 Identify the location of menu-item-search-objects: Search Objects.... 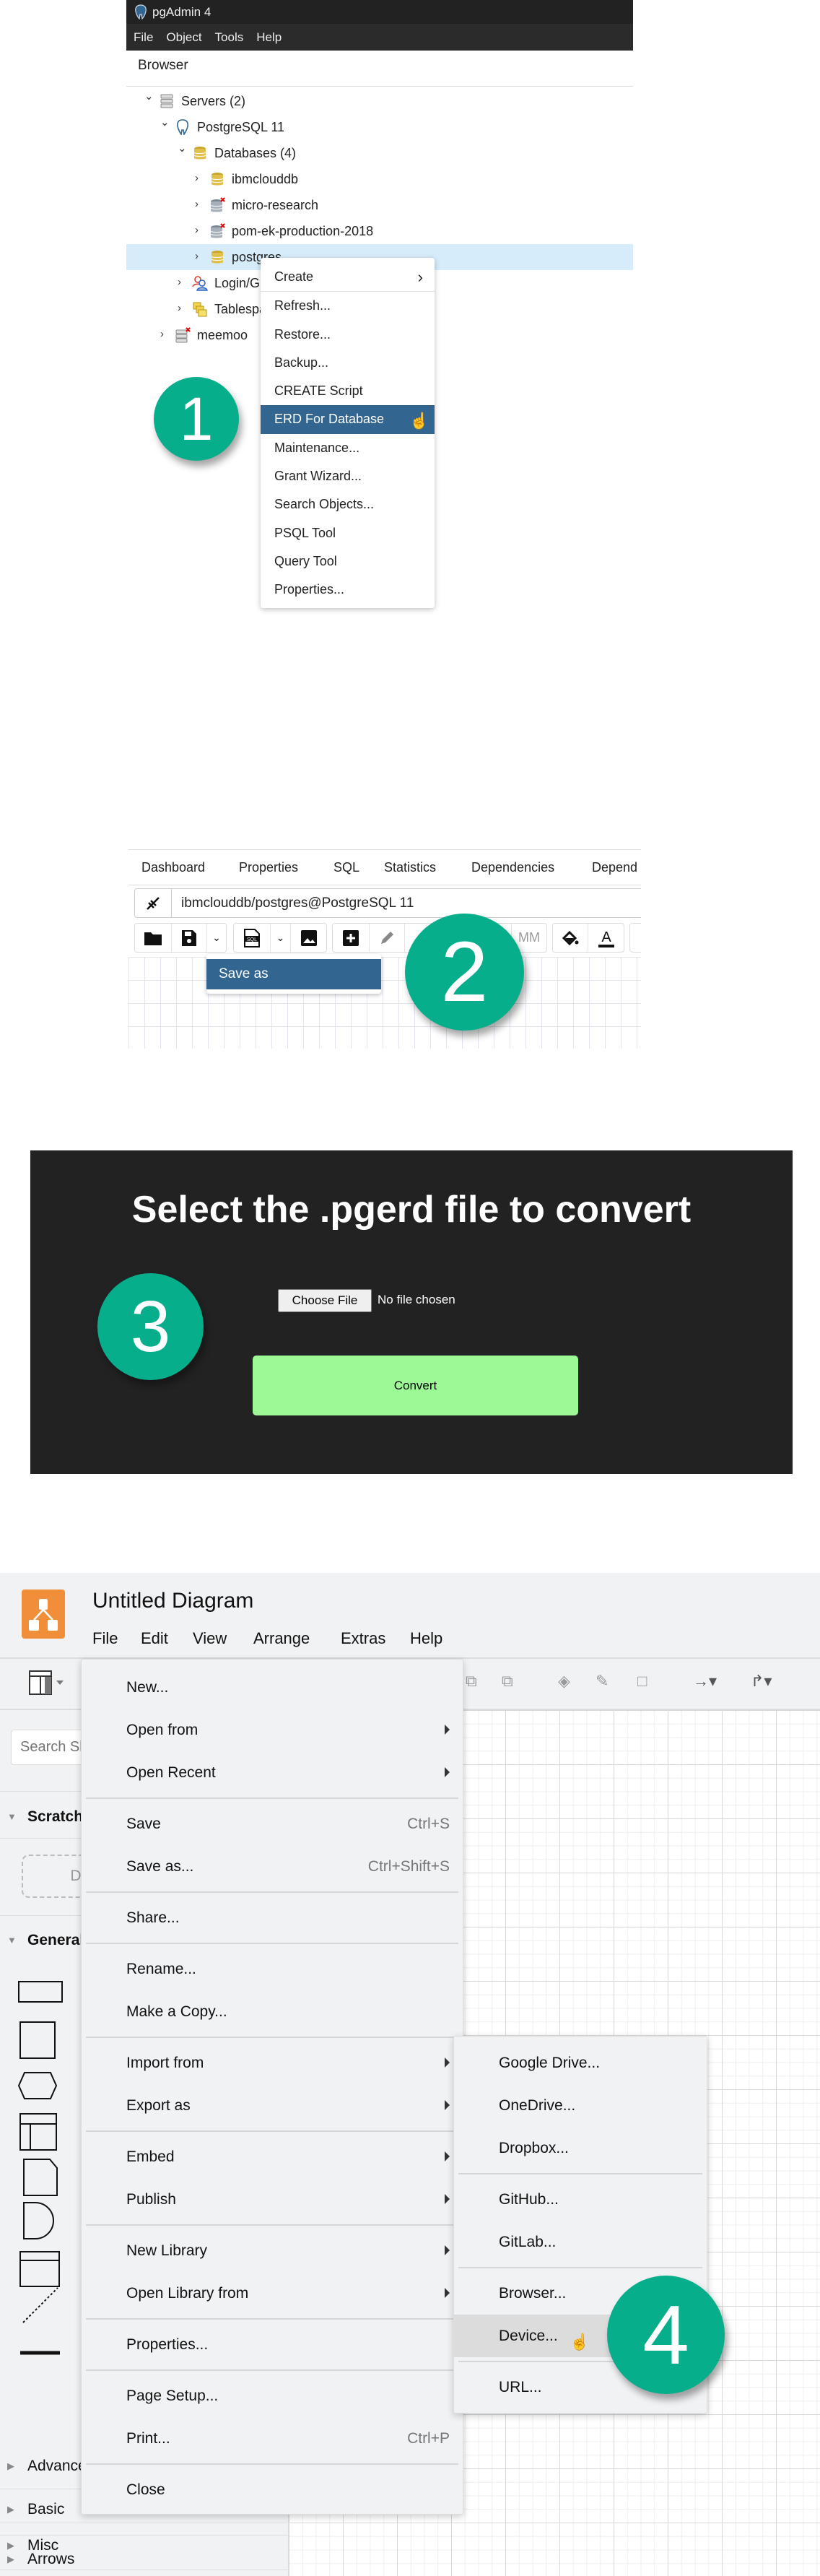
(348, 504).